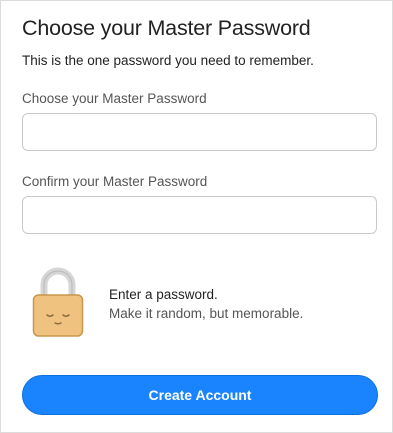 The width and height of the screenshot is (393, 433). What do you see at coordinates (115, 181) in the screenshot?
I see `confirm-password-label: Confirm your Master Password` at bounding box center [115, 181].